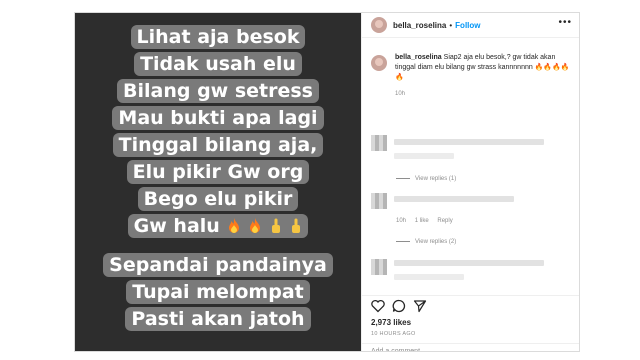  What do you see at coordinates (218, 145) in the screenshot?
I see `story-line: Tinggal bilang aja,` at bounding box center [218, 145].